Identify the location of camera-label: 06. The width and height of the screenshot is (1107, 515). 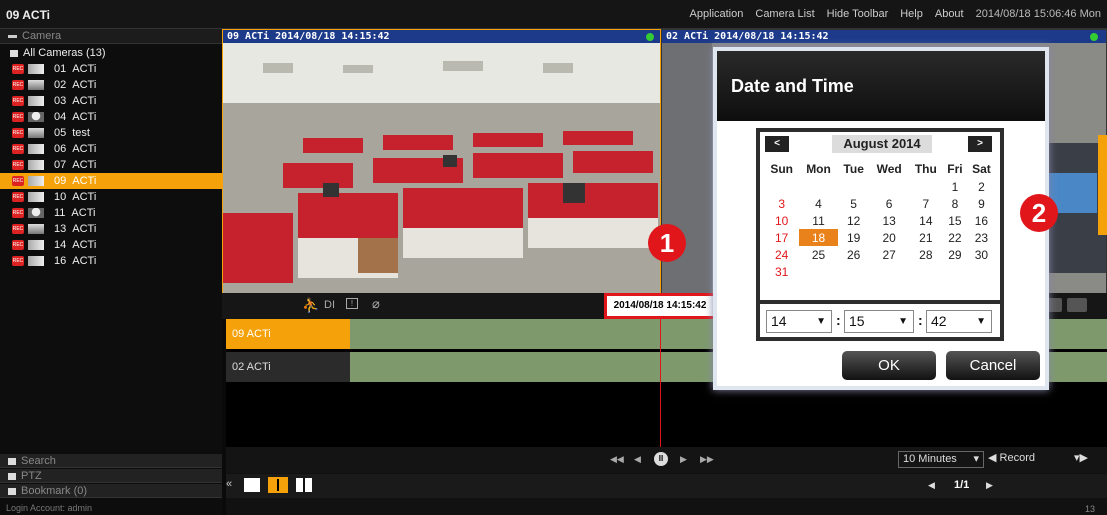
(60, 149).